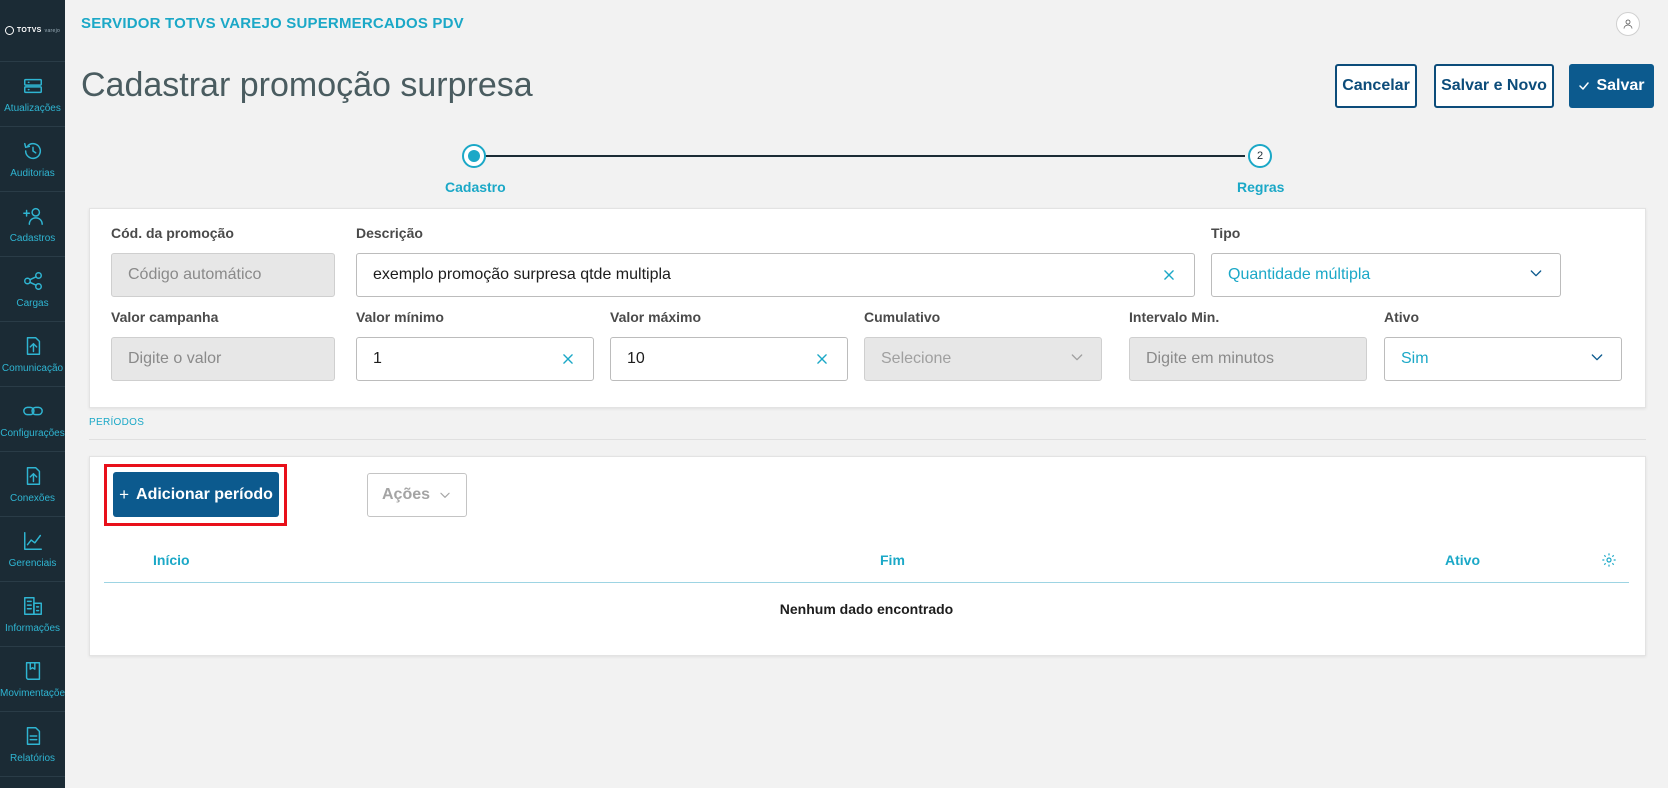  I want to click on page-title: Cadastrar promoção surpresa, so click(307, 85).